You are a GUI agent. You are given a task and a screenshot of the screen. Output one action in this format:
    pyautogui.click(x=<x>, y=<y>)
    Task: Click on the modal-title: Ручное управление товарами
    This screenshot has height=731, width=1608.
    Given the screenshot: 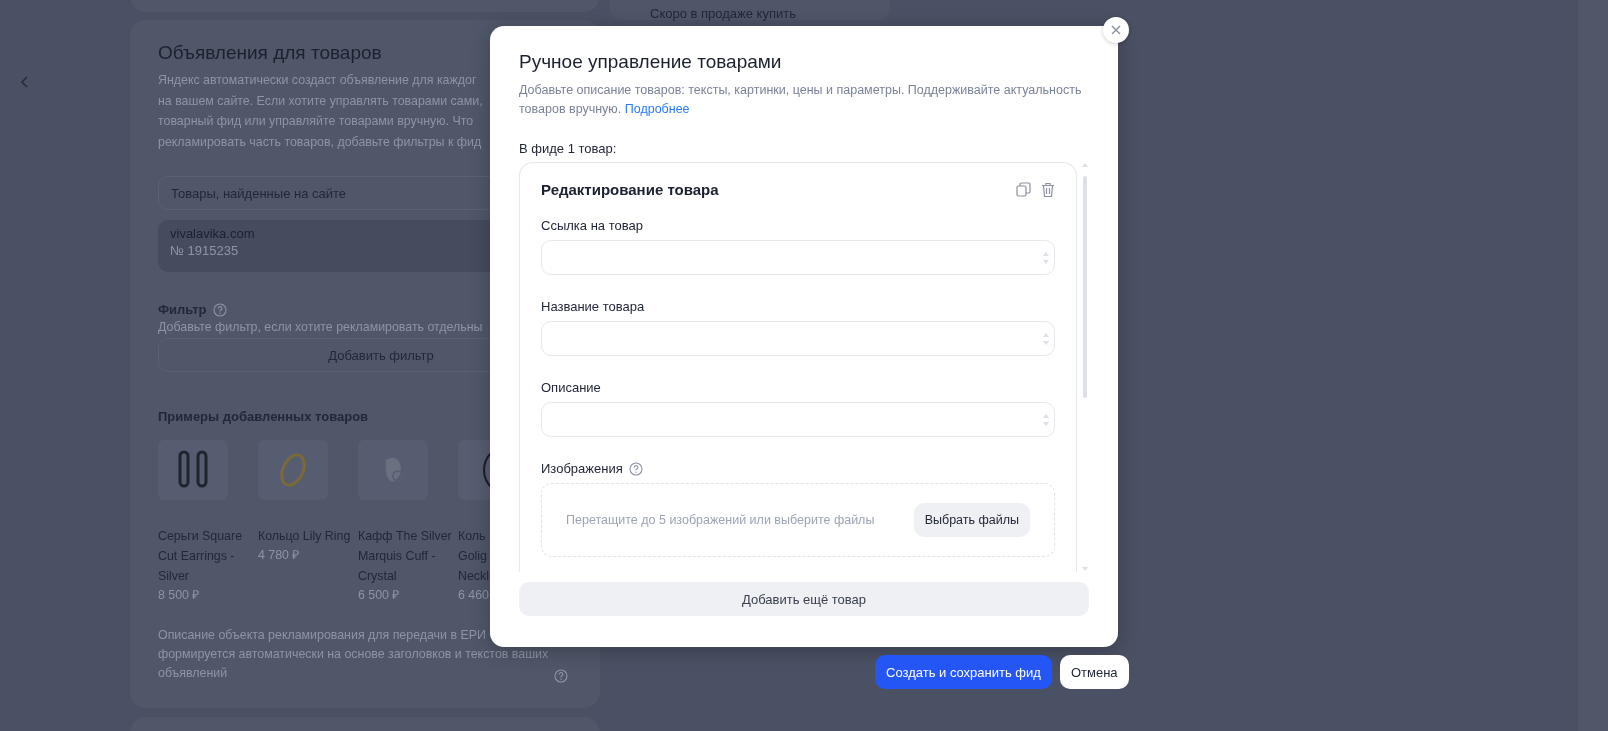 What is the action you would take?
    pyautogui.click(x=651, y=62)
    